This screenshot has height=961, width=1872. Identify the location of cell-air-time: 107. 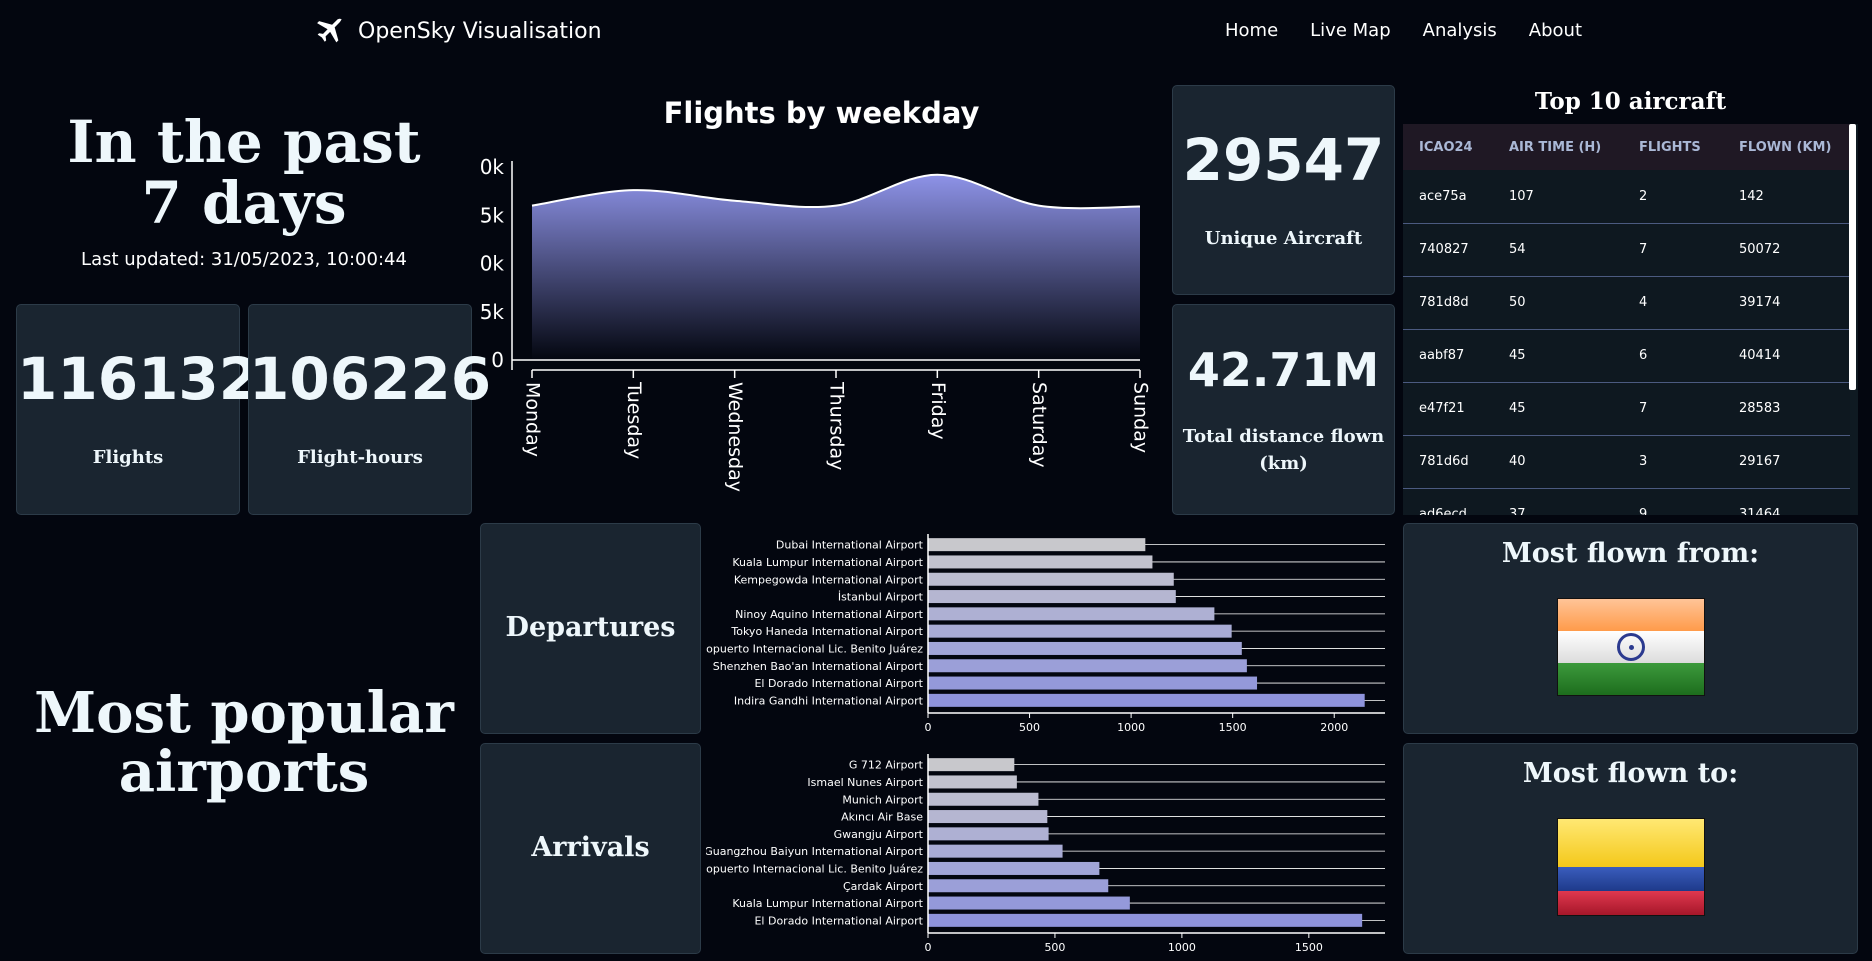
(1558, 197).